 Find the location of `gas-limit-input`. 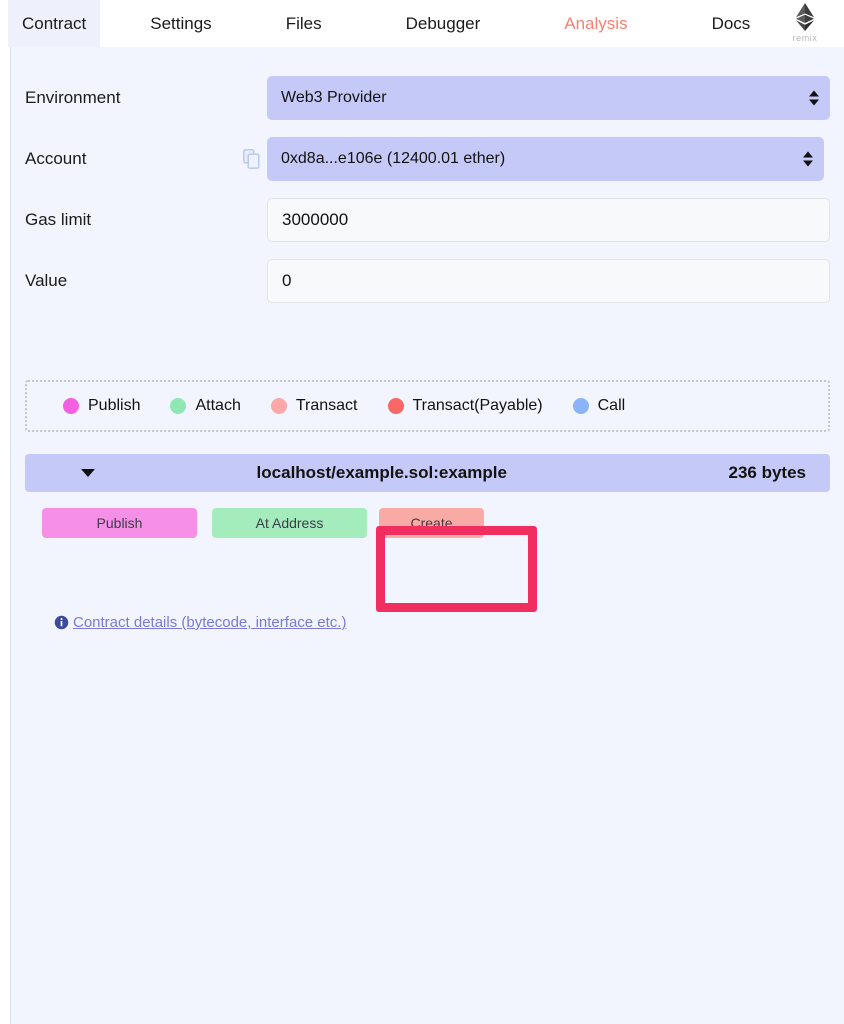

gas-limit-input is located at coordinates (548, 220).